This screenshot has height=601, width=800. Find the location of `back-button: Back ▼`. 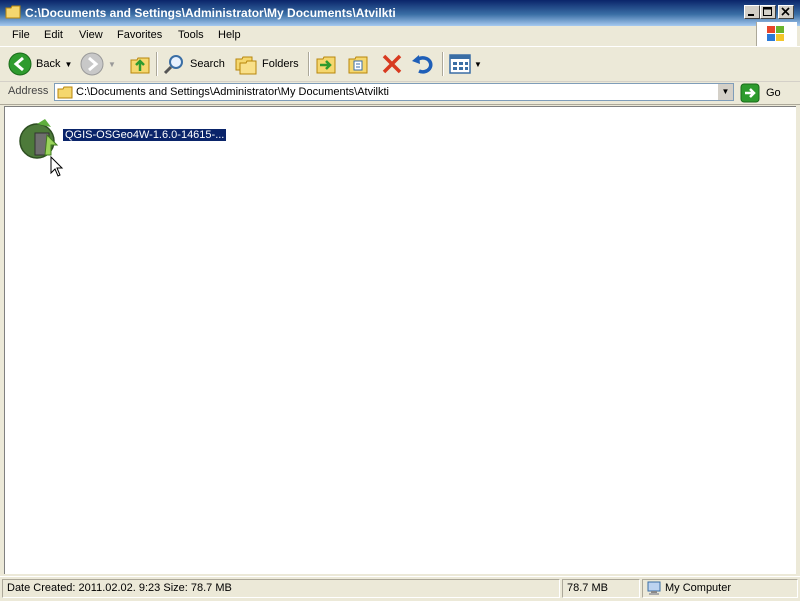

back-button: Back ▼ is located at coordinates (40, 64).